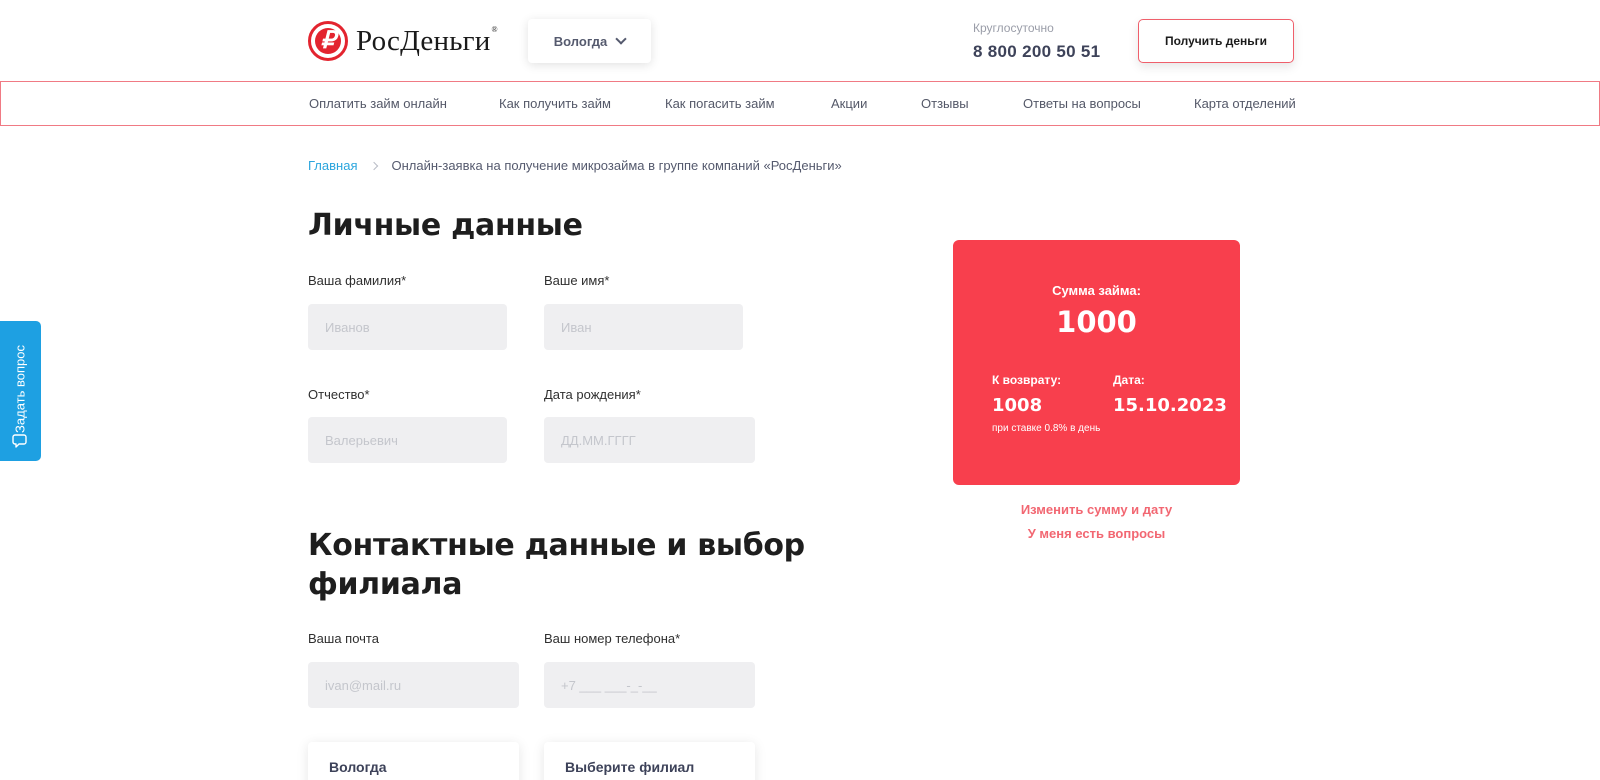 The image size is (1600, 780). I want to click on city-dropdown-label: Вологда, so click(580, 41).